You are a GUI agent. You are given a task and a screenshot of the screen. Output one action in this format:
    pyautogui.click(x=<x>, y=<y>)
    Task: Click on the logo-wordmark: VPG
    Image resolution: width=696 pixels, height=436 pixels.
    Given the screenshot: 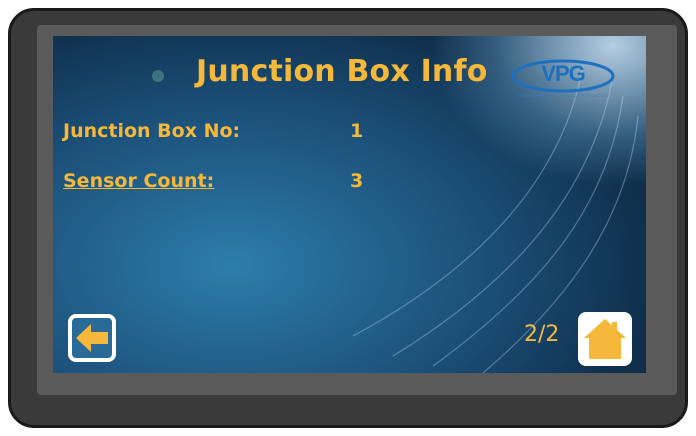 What is the action you would take?
    pyautogui.click(x=563, y=73)
    